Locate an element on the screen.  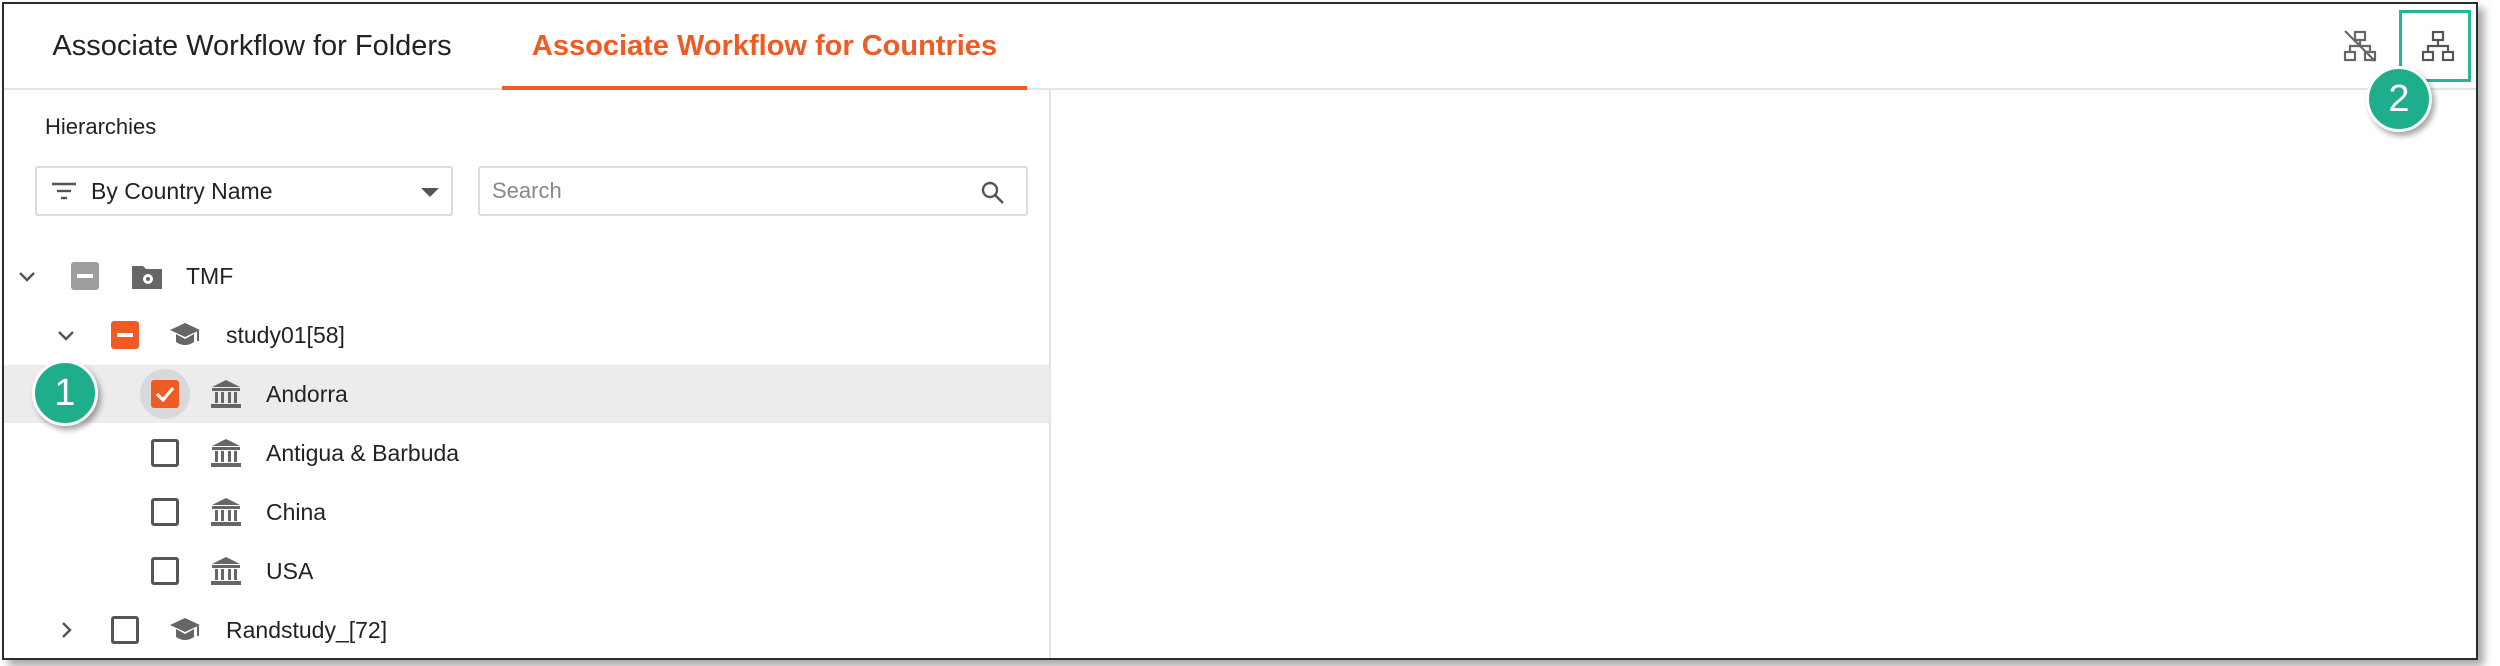
callout-2: 2 is located at coordinates (2399, 99).